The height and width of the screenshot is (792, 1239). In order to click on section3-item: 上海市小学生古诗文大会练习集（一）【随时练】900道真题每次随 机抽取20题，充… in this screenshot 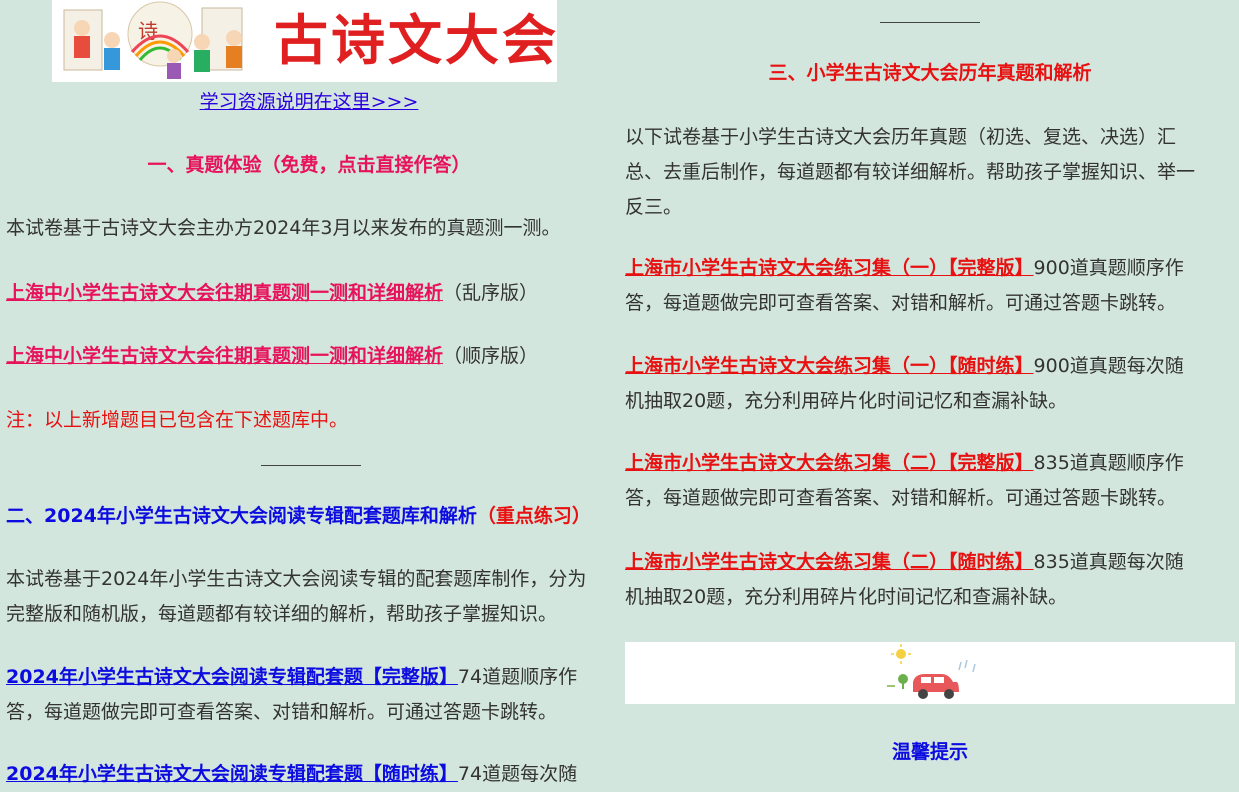, I will do `click(904, 384)`.